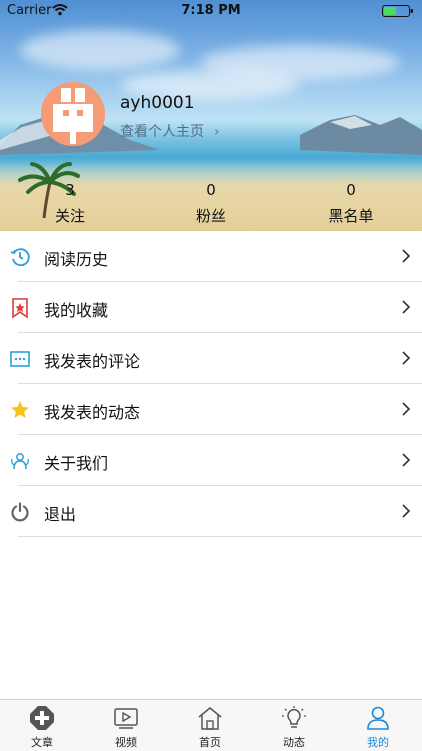 Image resolution: width=422 pixels, height=751 pixels. I want to click on lightbulb-icon, so click(294, 717).